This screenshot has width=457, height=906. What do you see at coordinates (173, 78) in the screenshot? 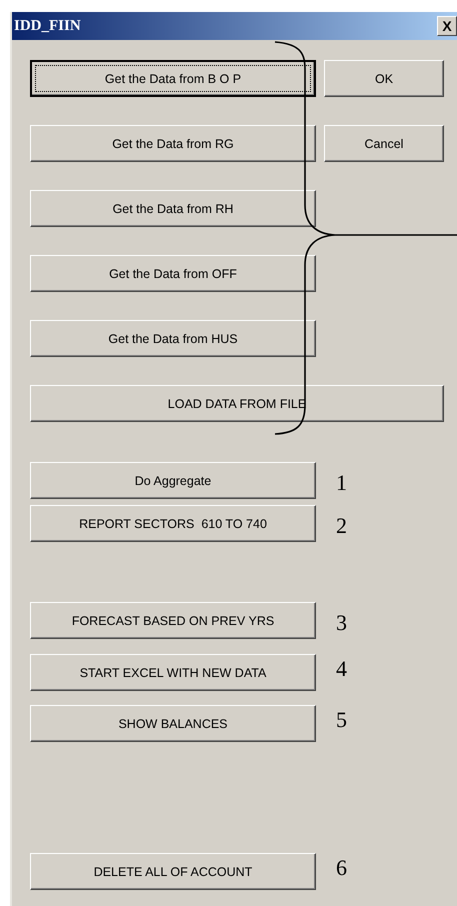
I see `data-button: Get the Data from B O P` at bounding box center [173, 78].